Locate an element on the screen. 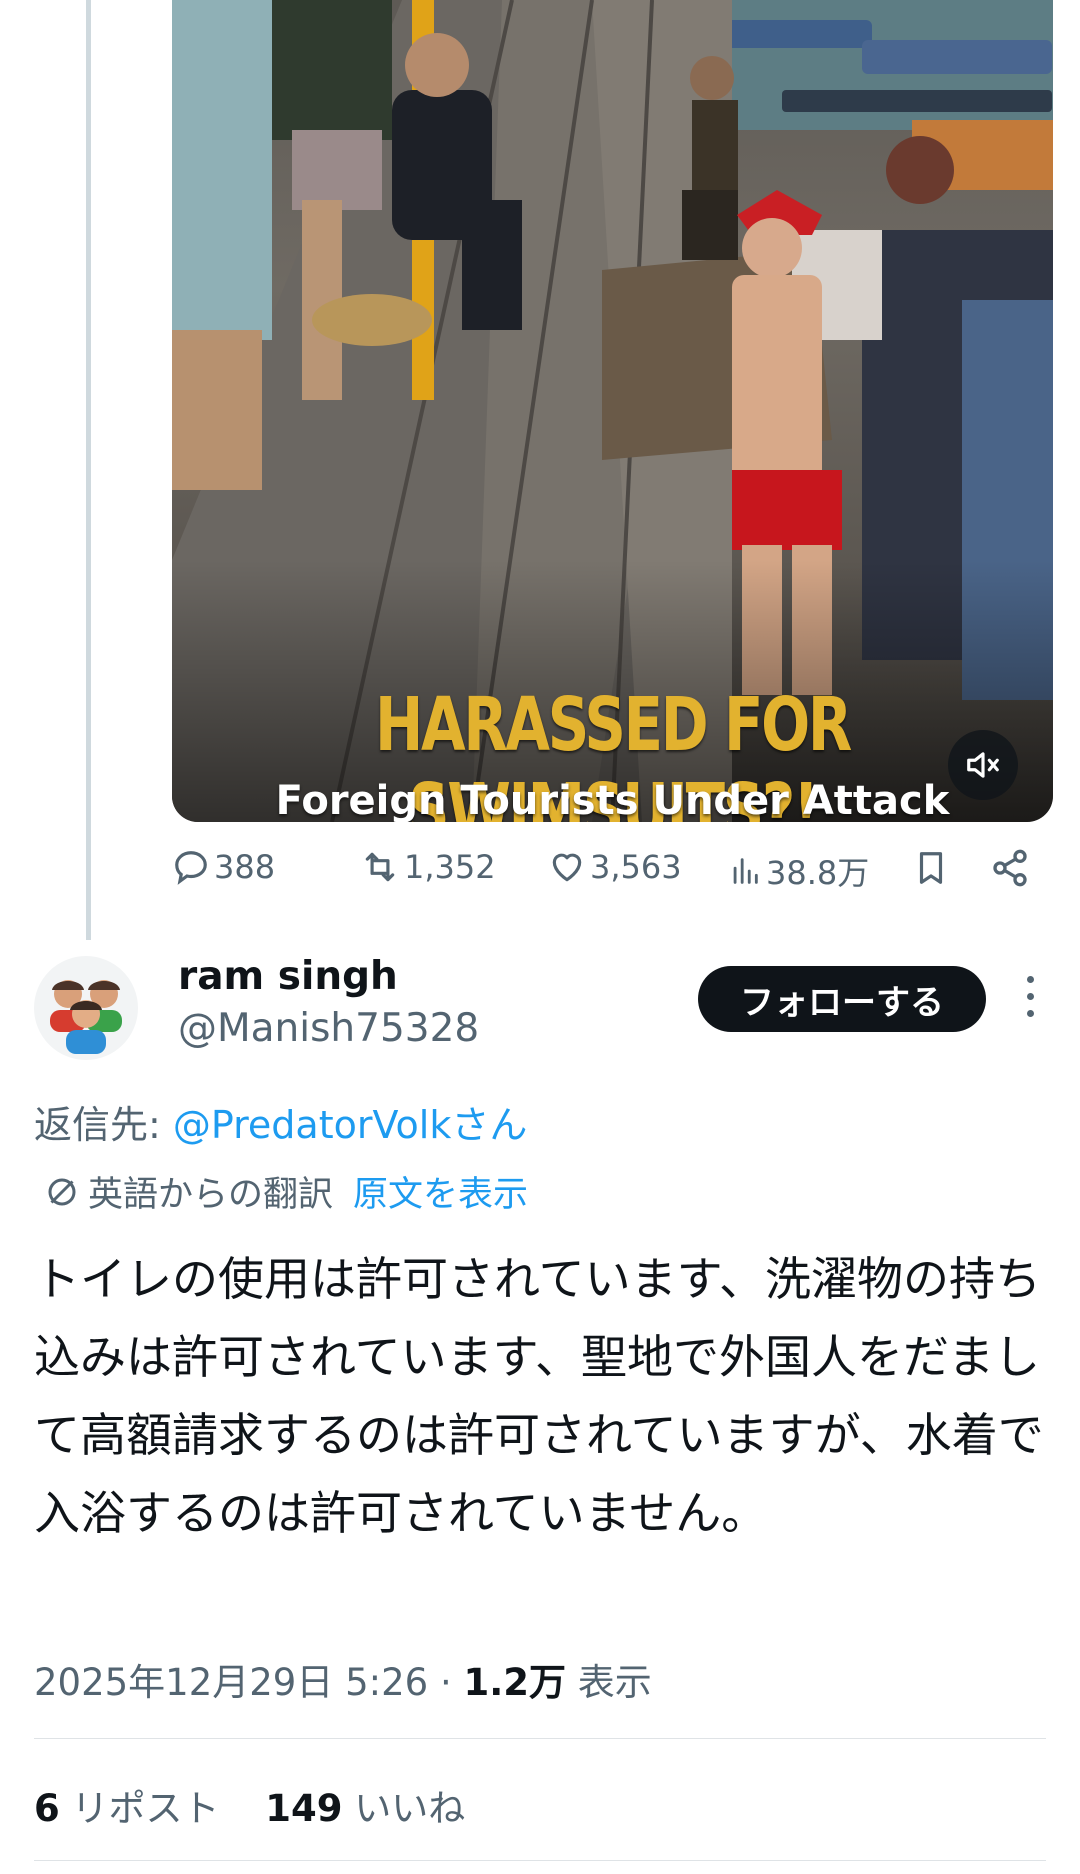 Image resolution: width=1080 pixels, height=1874 pixels. engagement-stats: 6 リポスト 149 いいね is located at coordinates (249, 1805).